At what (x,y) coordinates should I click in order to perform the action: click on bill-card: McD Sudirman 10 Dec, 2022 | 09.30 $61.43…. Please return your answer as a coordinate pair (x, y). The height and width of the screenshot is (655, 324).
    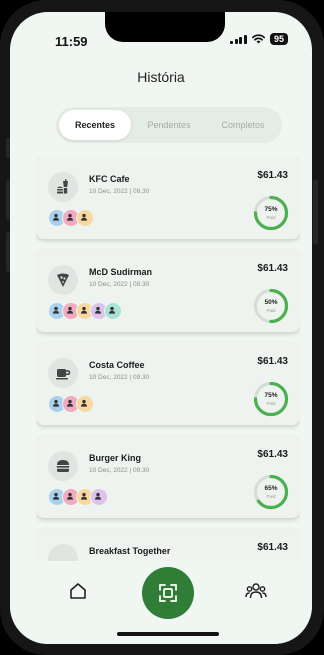
    Looking at the image, I should click on (168, 291).